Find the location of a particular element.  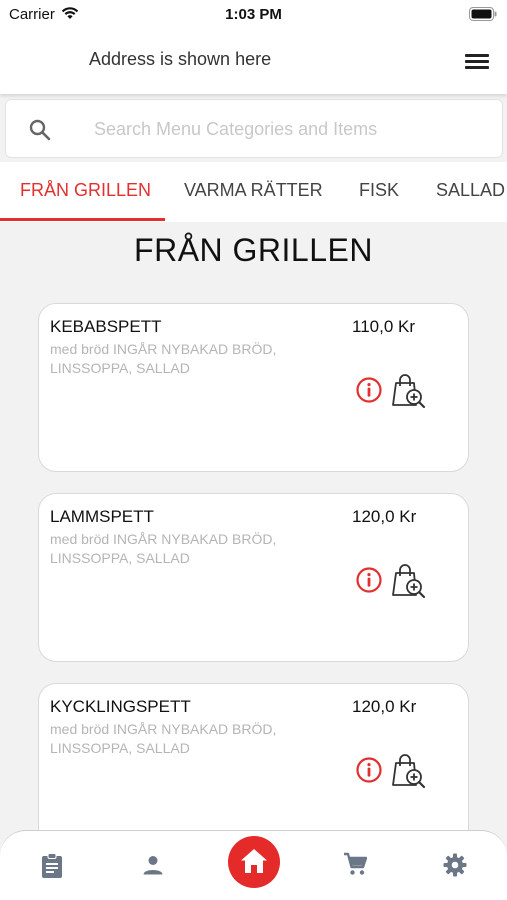

settings-icon is located at coordinates (455, 867).